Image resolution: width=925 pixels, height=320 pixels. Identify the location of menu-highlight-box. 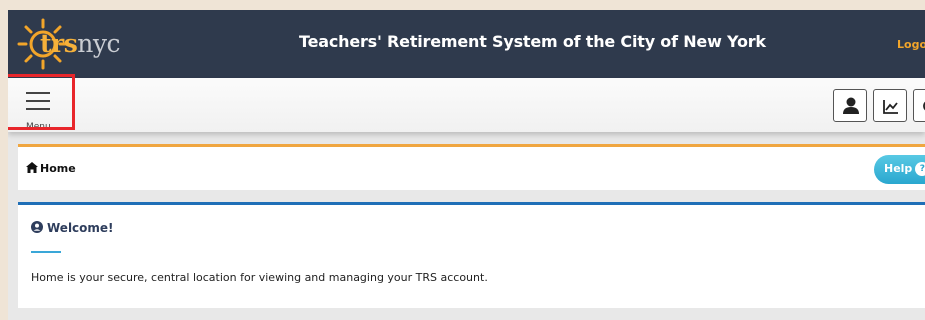
(41, 102).